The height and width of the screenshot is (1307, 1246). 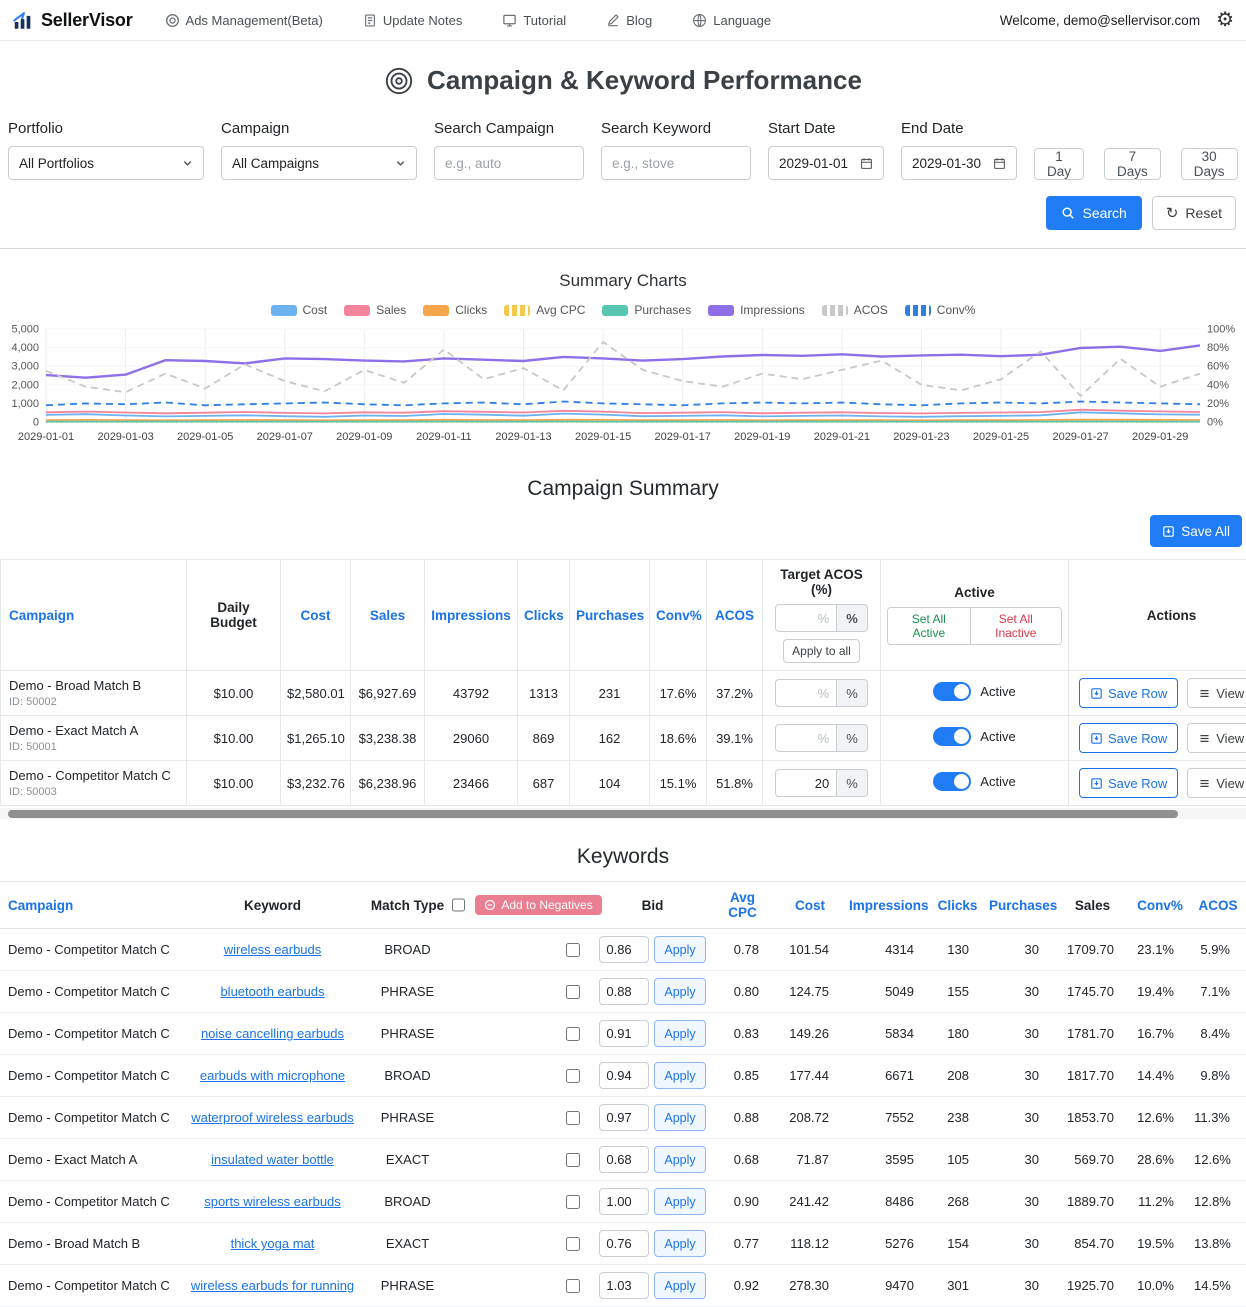 What do you see at coordinates (299, 310) in the screenshot?
I see `legend-item-cost: Cost` at bounding box center [299, 310].